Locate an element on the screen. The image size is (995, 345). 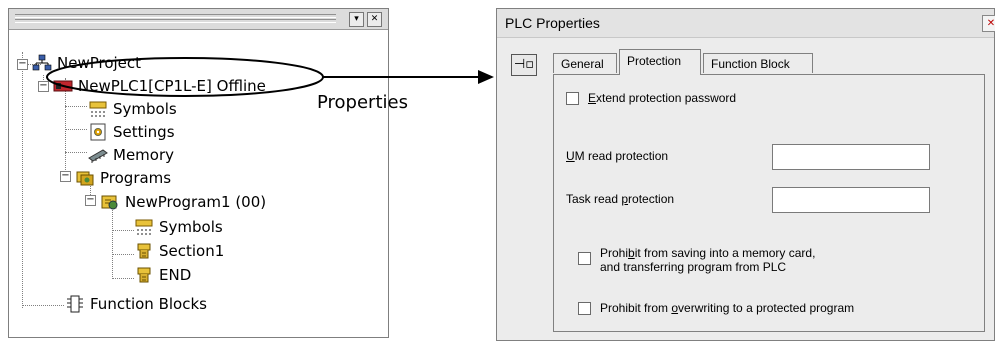
callout-arrowhead is located at coordinates (486, 77).